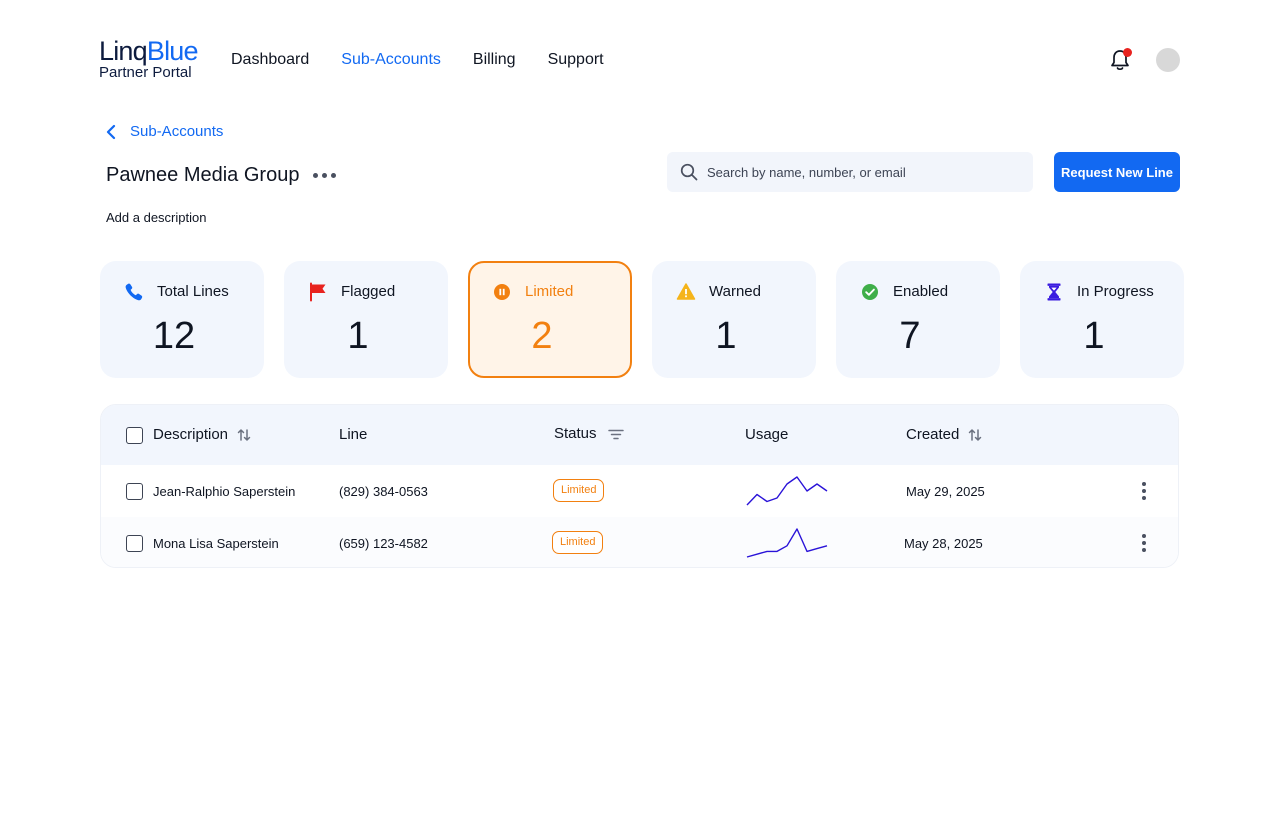  I want to click on stat-card-flagged: Flagged 1, so click(366, 319).